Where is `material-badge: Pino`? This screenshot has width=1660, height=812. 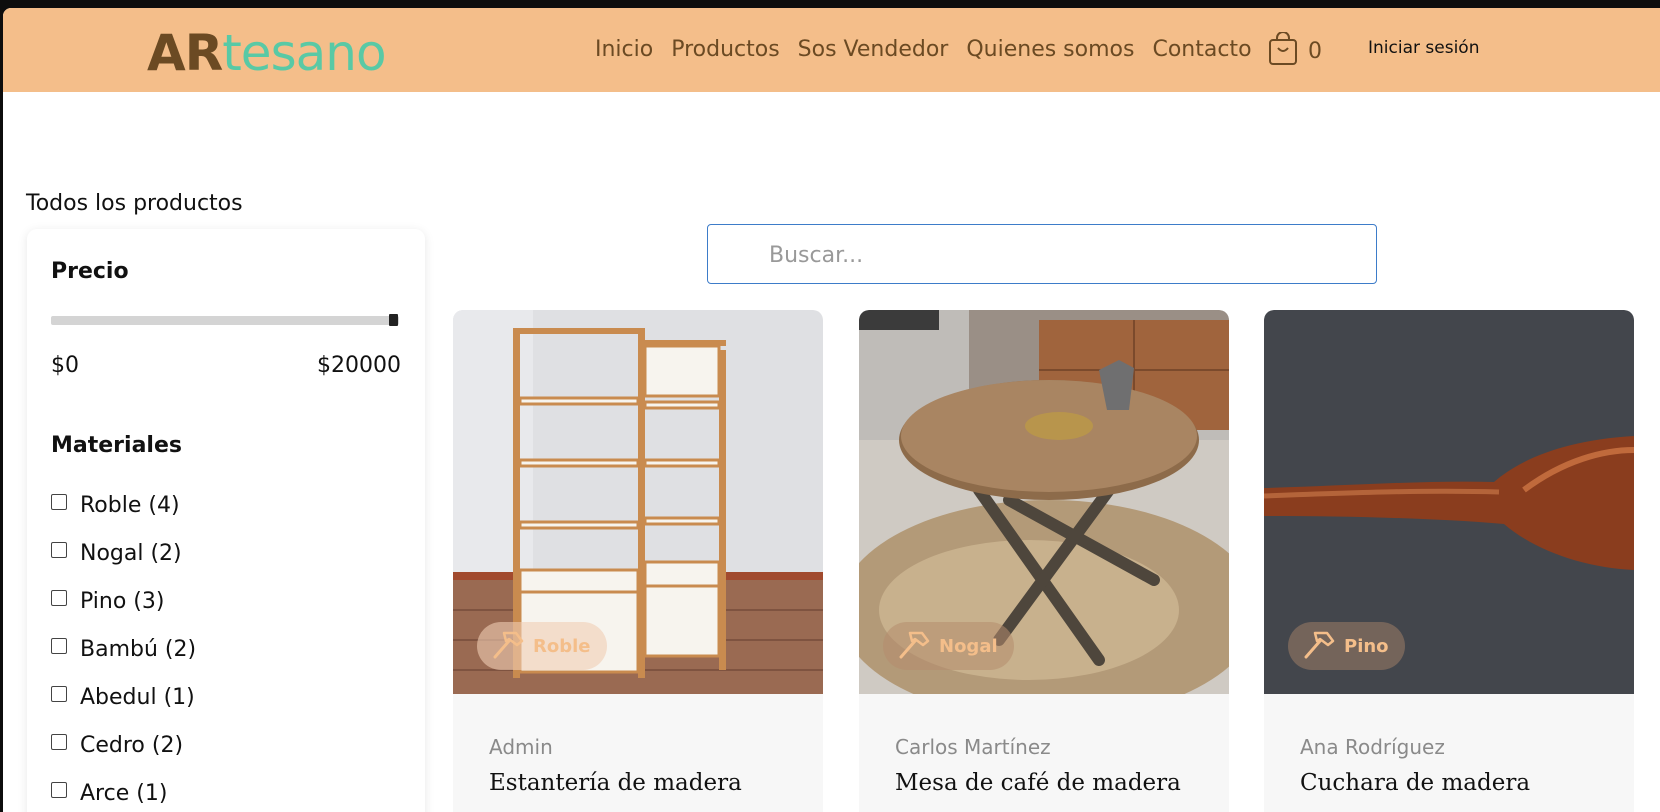
material-badge: Pino is located at coordinates (1346, 646).